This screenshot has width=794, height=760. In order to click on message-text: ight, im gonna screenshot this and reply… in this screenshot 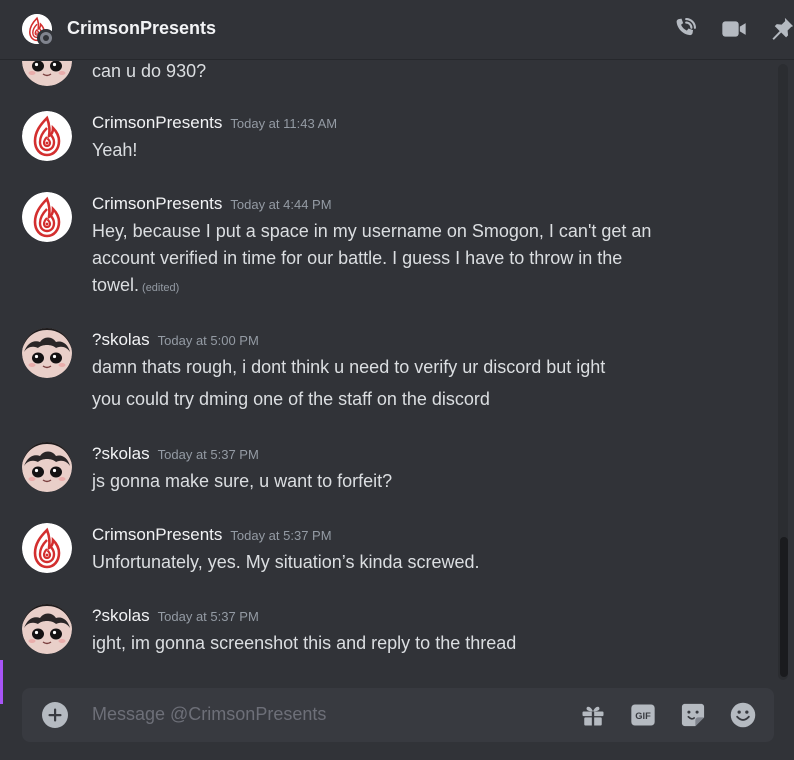, I will do `click(304, 643)`.